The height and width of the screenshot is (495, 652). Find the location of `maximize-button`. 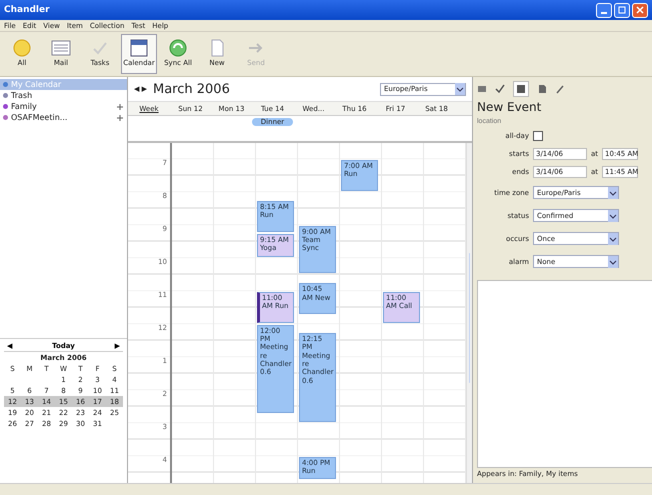

maximize-button is located at coordinates (622, 10).